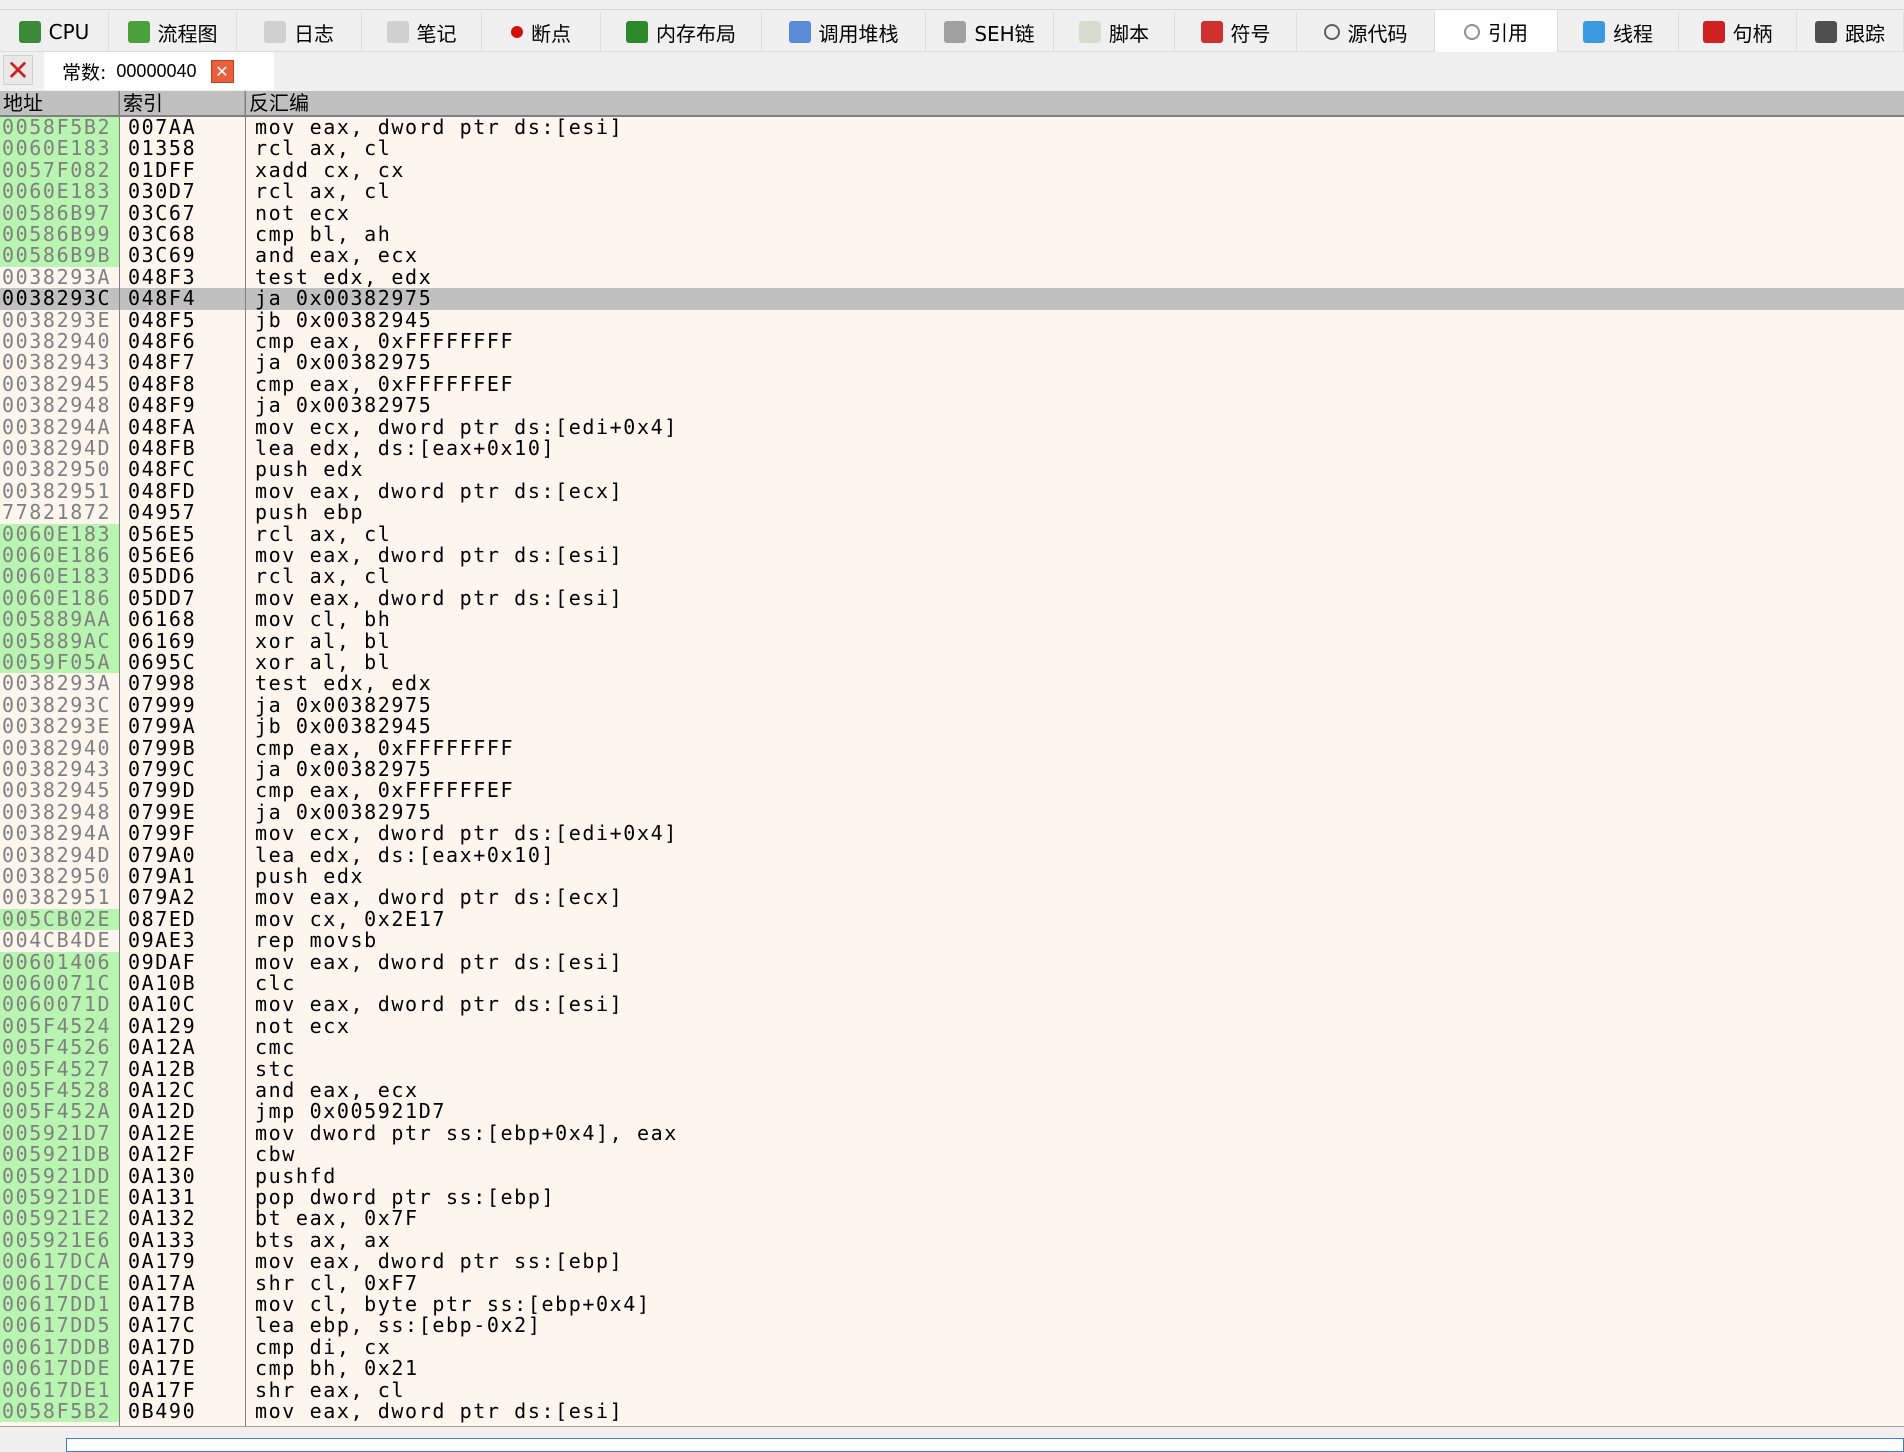 The width and height of the screenshot is (1904, 1452). Describe the element at coordinates (952, 1090) in the screenshot. I see `table-row: 005F4528 0A12C and eax, ecx` at that location.